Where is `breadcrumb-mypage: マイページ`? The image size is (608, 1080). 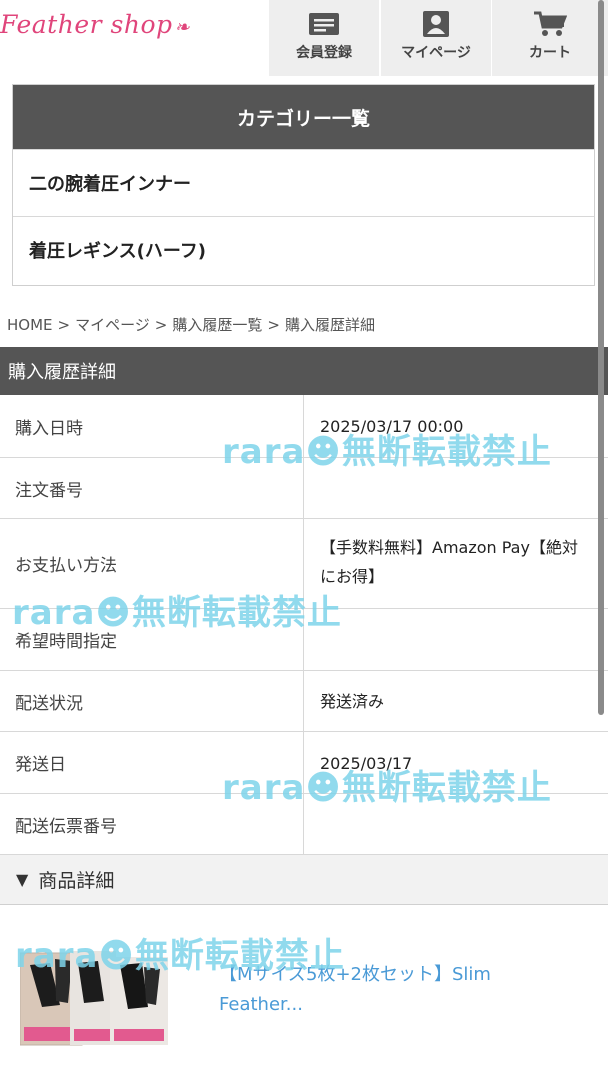 breadcrumb-mypage: マイページ is located at coordinates (112, 325).